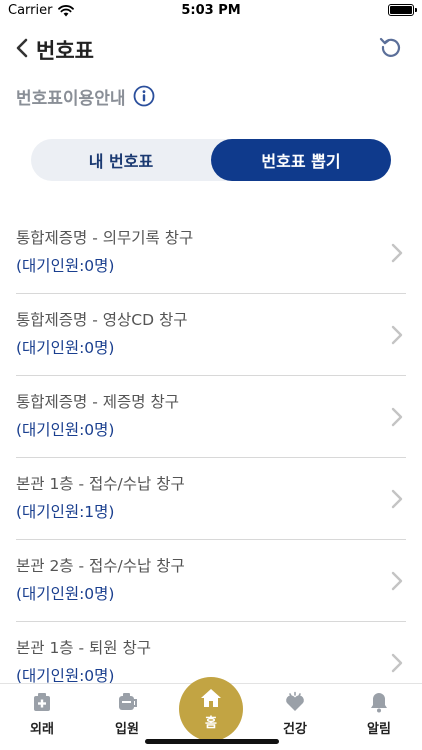  I want to click on tab-inpatient: 입원, so click(127, 713).